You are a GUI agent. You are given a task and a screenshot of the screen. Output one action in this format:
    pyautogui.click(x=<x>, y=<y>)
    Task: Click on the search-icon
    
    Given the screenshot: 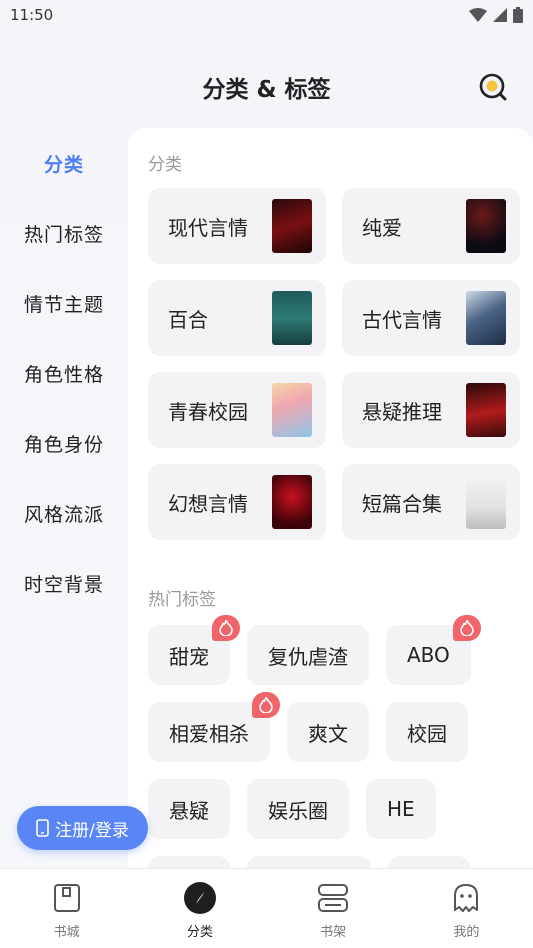 What is the action you would take?
    pyautogui.click(x=493, y=87)
    